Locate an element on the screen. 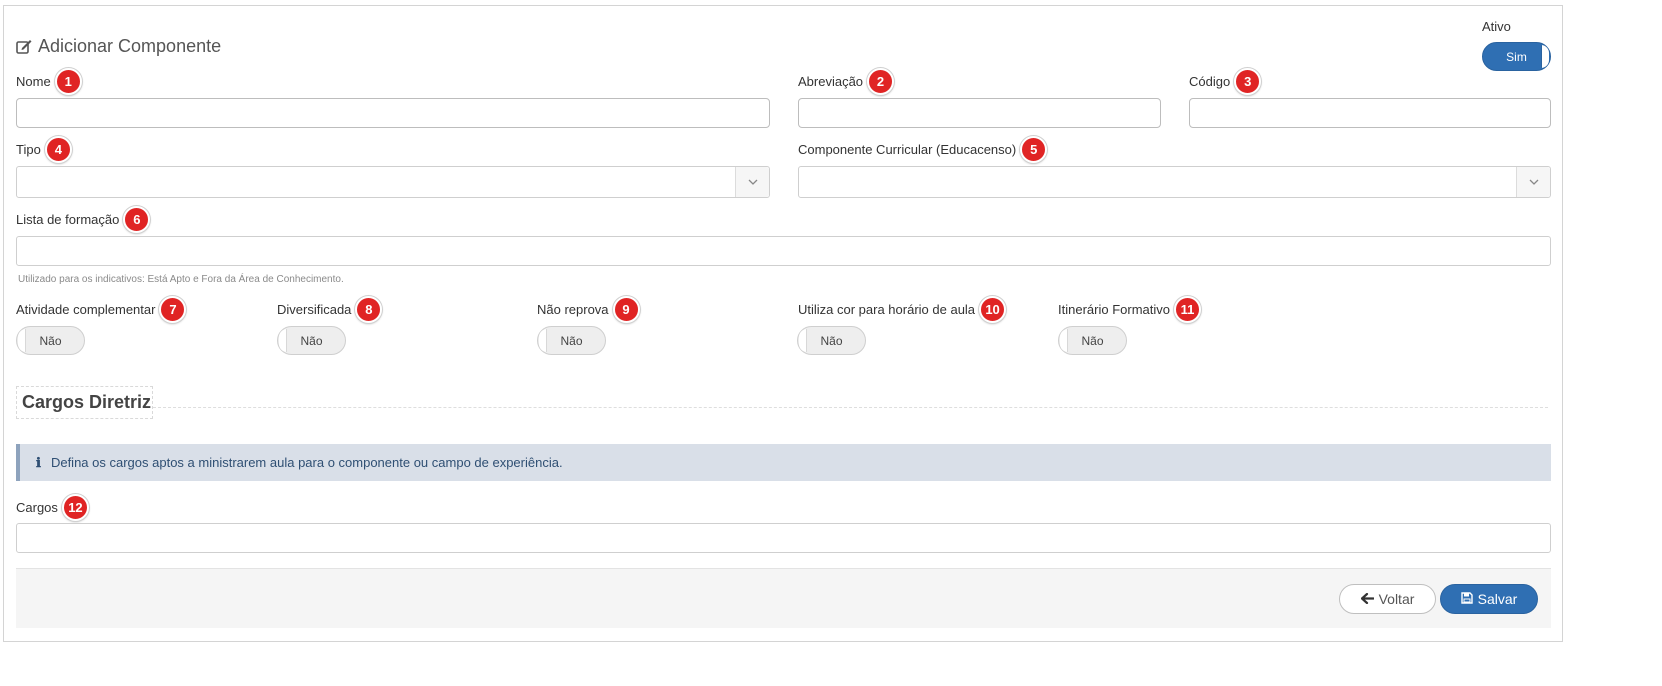 This screenshot has width=1662, height=686. save-button: Salvar is located at coordinates (1489, 599).